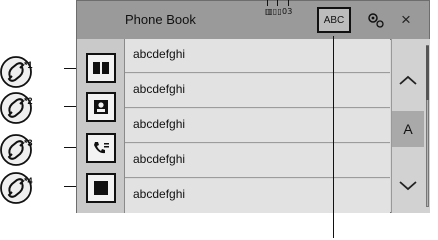  What do you see at coordinates (28, 143) in the screenshot?
I see `callout-mark: *3` at bounding box center [28, 143].